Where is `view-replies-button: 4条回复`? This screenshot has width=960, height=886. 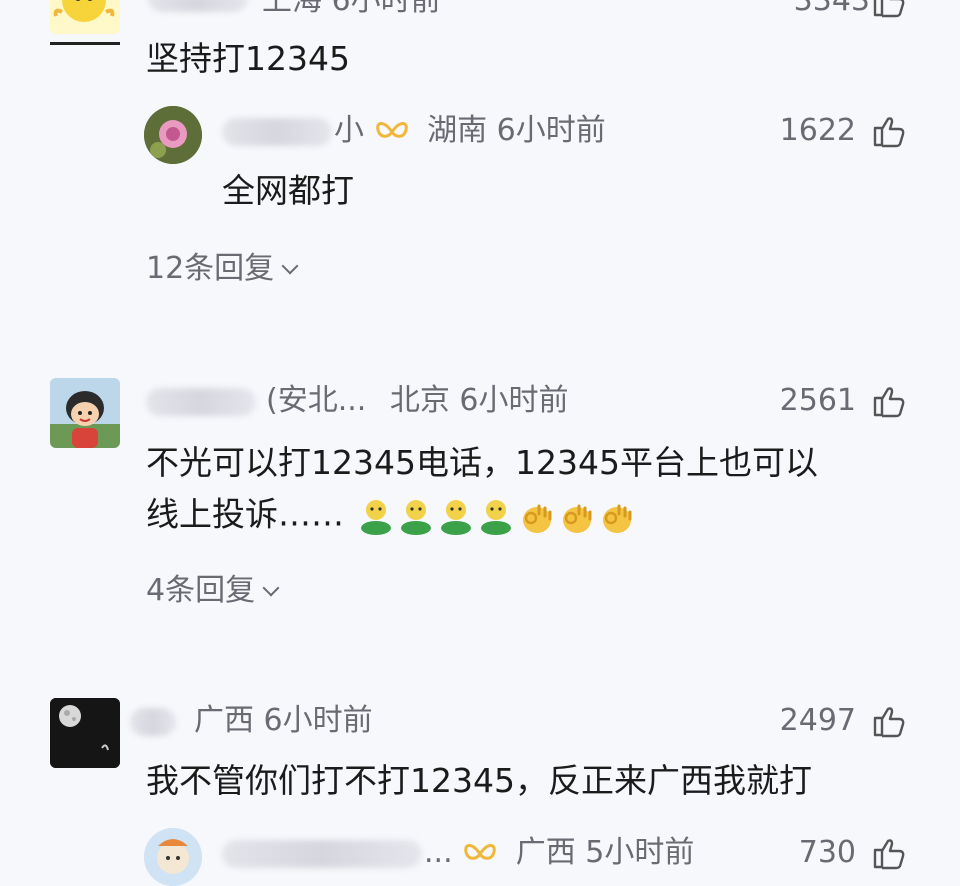
view-replies-button: 4条回复 is located at coordinates (213, 590).